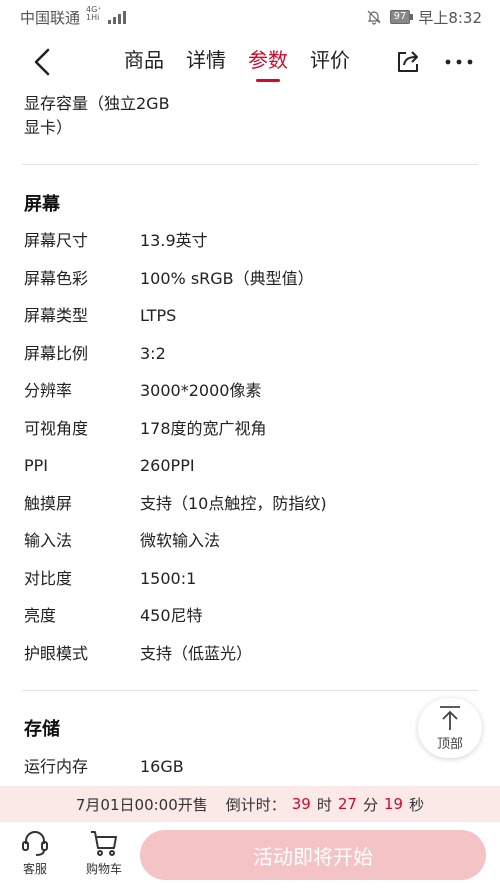  Describe the element at coordinates (56, 766) in the screenshot. I see `spec-label: 运行内存` at that location.